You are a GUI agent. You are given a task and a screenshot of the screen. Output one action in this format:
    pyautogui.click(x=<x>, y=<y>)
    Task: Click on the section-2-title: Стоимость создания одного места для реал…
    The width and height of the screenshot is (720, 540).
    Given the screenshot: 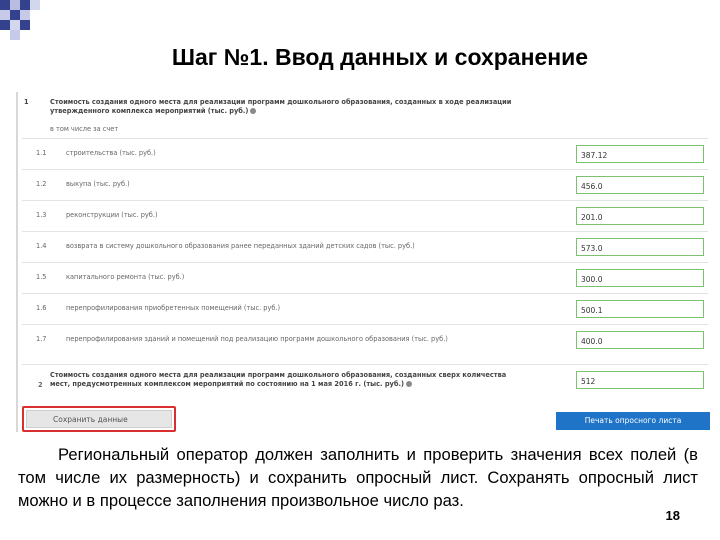 What is the action you would take?
    pyautogui.click(x=278, y=379)
    